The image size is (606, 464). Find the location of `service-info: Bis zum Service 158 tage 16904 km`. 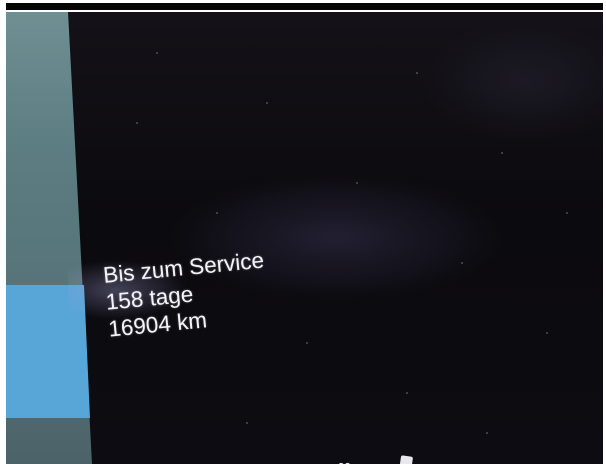

service-info: Bis zum Service 158 tage 16904 km is located at coordinates (186, 295).